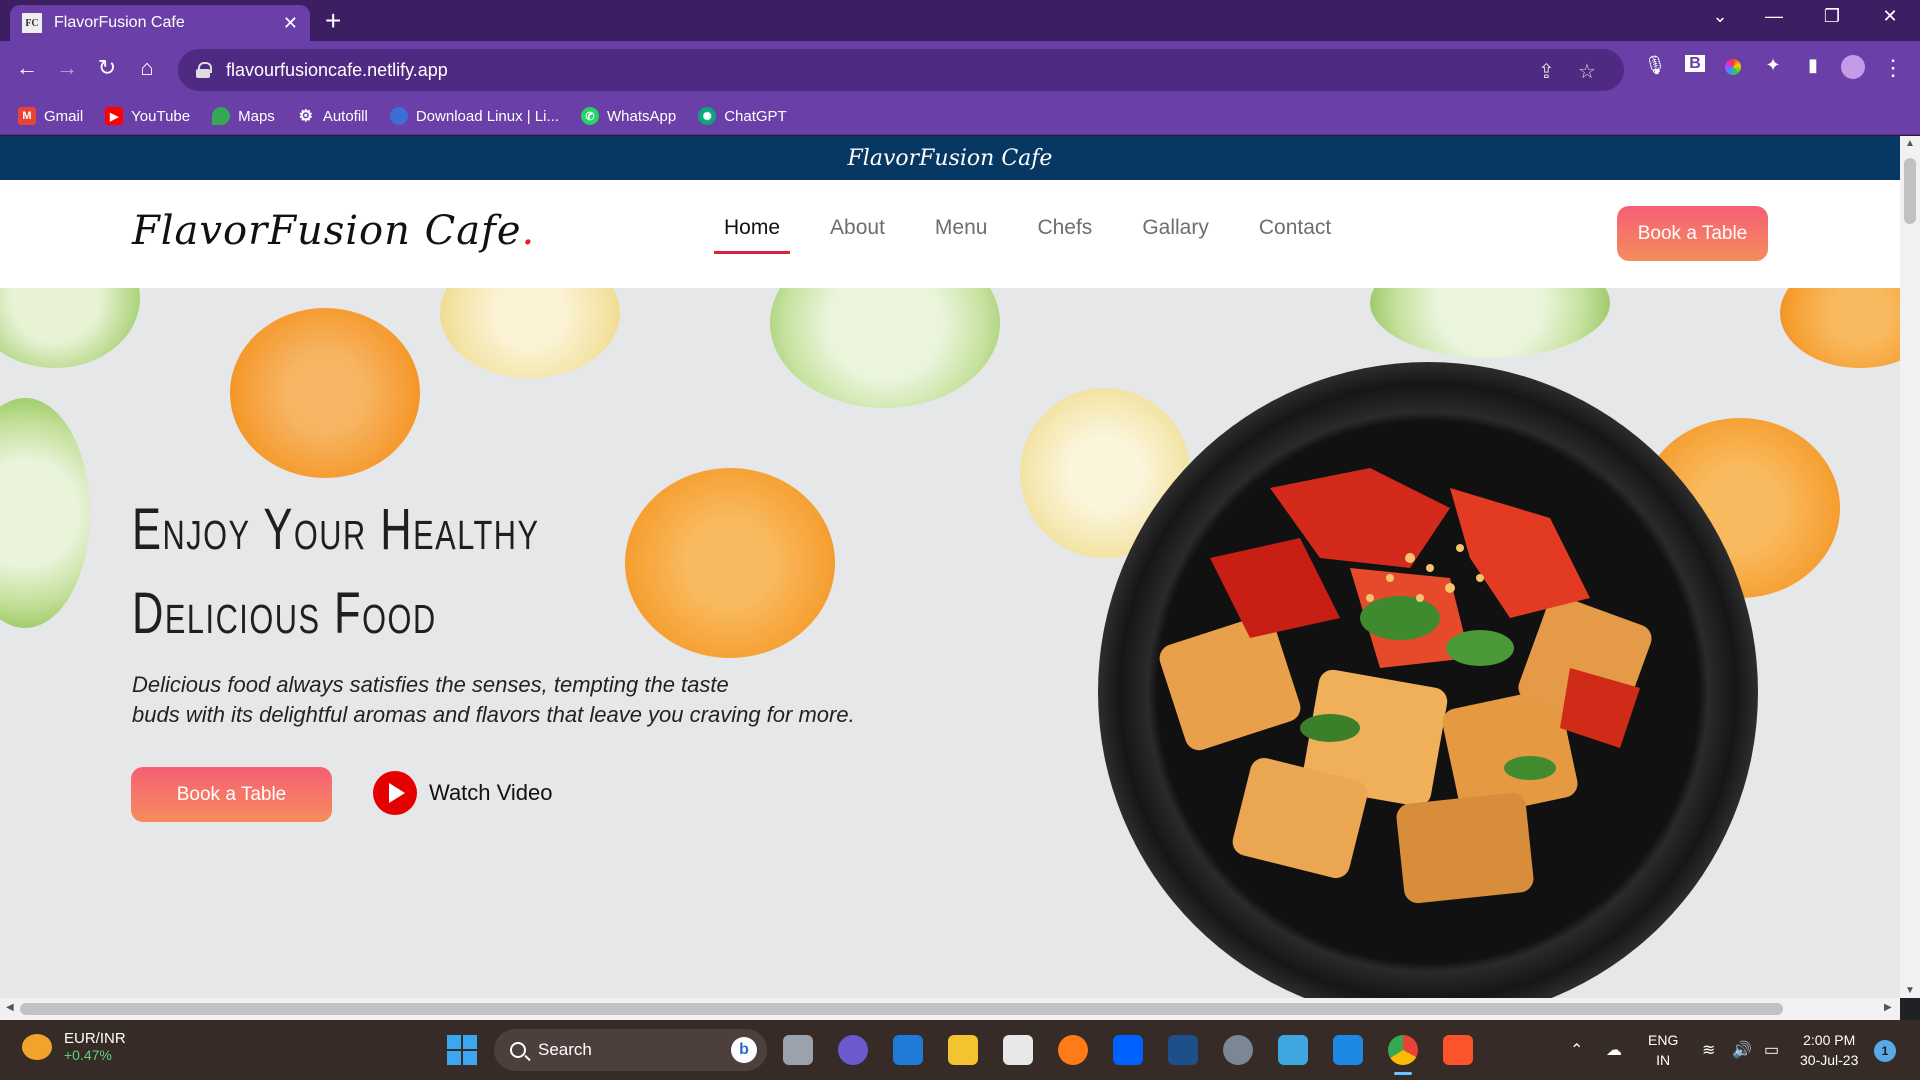 The width and height of the screenshot is (1920, 1080). What do you see at coordinates (10, 1007) in the screenshot?
I see `scroll-left-icon: ◀` at bounding box center [10, 1007].